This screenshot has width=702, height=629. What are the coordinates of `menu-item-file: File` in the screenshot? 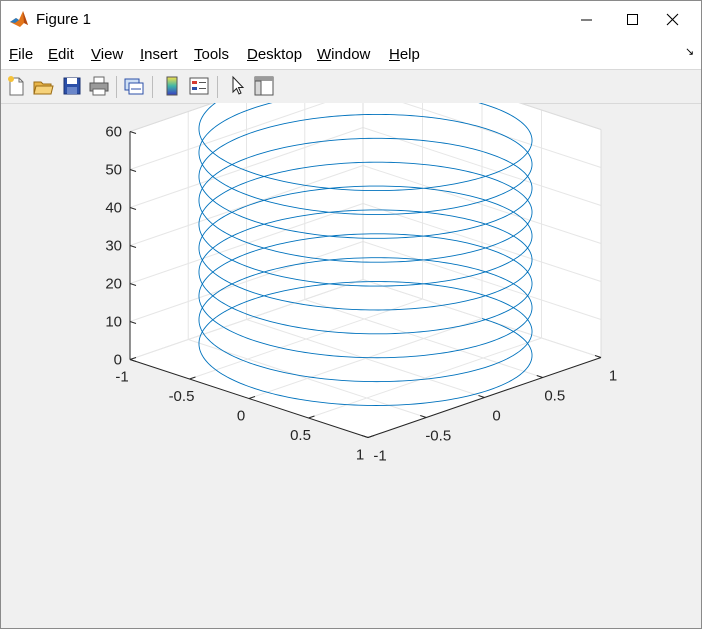 It's located at (21, 54).